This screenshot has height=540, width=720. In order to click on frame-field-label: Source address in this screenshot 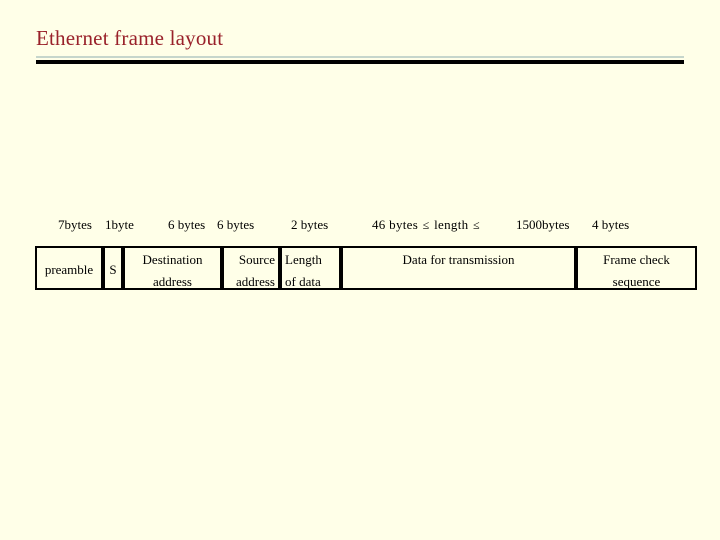, I will do `click(251, 268)`.